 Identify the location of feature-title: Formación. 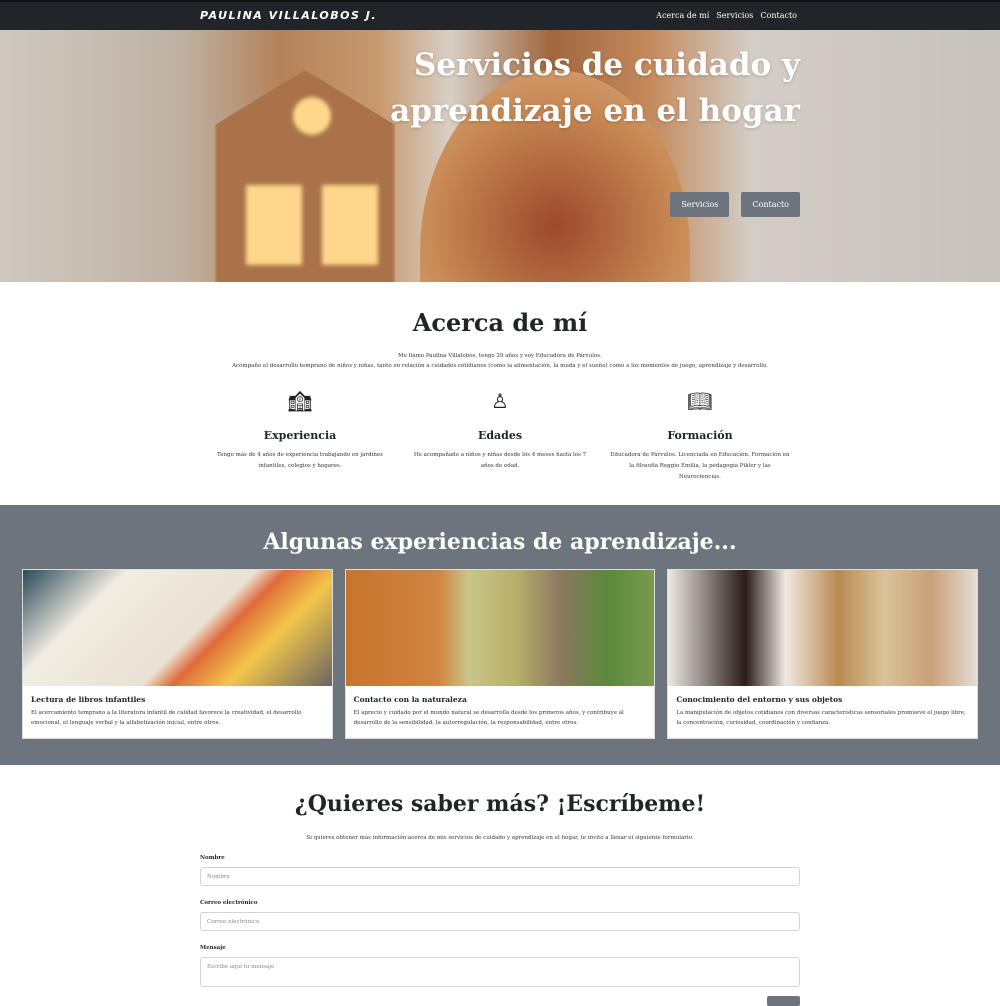
(700, 435).